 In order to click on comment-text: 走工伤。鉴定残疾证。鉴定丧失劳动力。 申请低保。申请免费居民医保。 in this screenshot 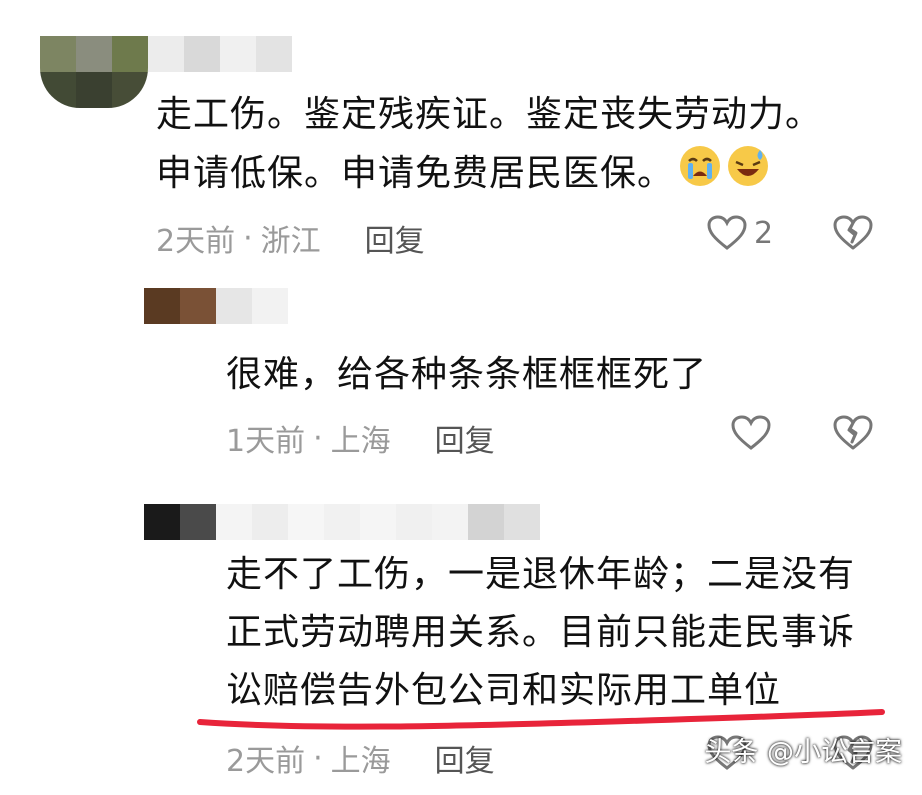, I will do `click(489, 146)`.